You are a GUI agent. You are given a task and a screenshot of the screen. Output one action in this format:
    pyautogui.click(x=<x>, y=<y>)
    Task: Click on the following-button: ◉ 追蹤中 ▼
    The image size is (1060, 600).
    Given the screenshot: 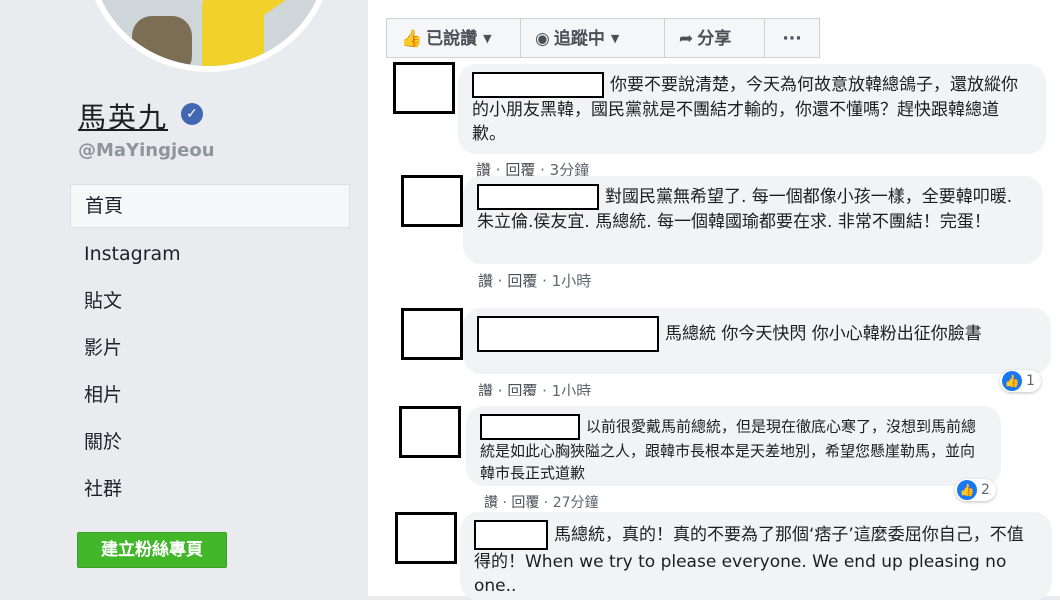 What is the action you would take?
    pyautogui.click(x=592, y=38)
    